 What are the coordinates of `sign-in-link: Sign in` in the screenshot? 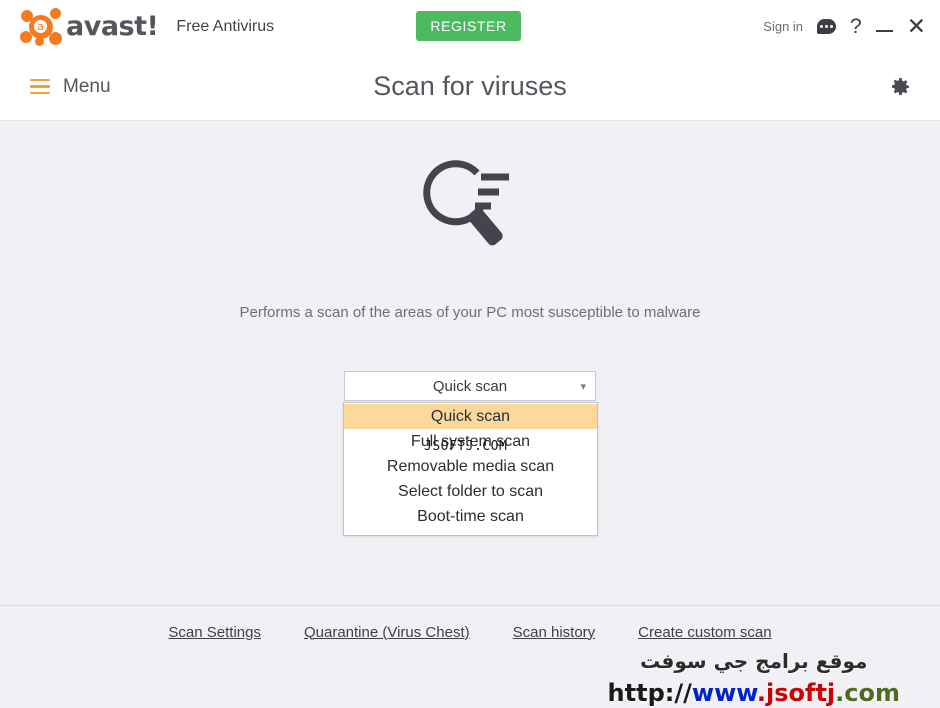 It's located at (783, 26).